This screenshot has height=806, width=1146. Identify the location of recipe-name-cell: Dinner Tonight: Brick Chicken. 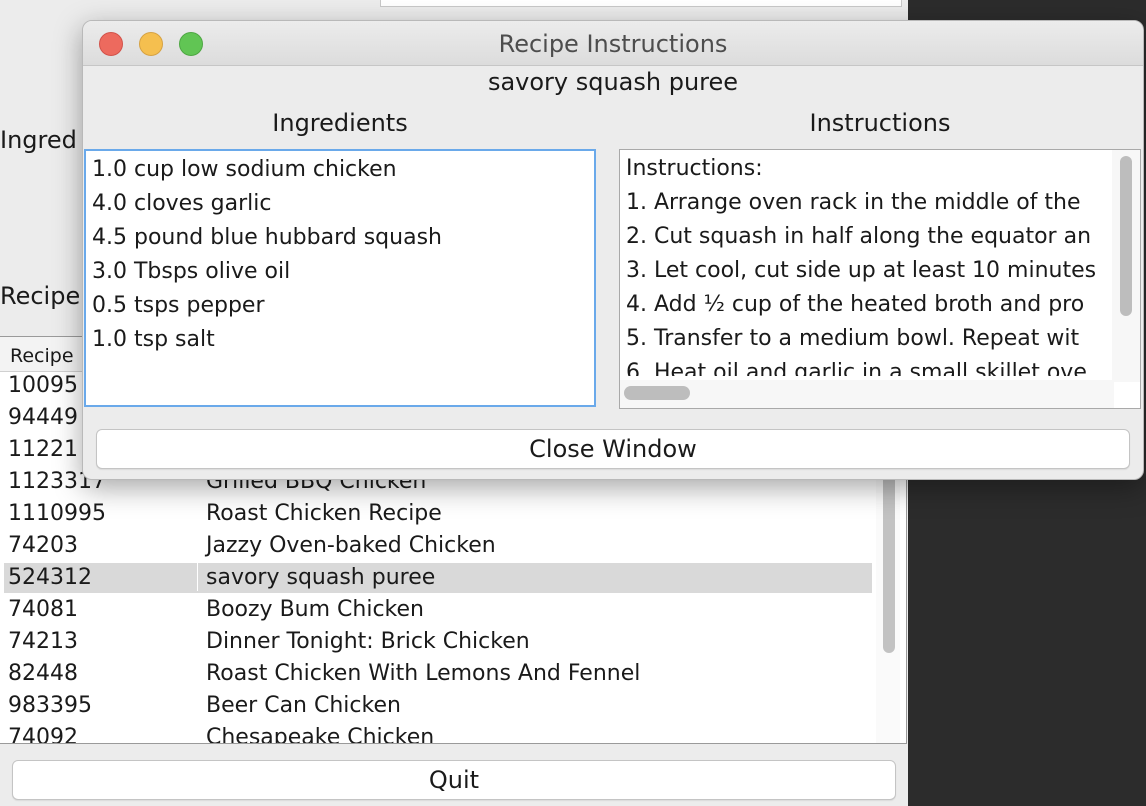
(368, 641).